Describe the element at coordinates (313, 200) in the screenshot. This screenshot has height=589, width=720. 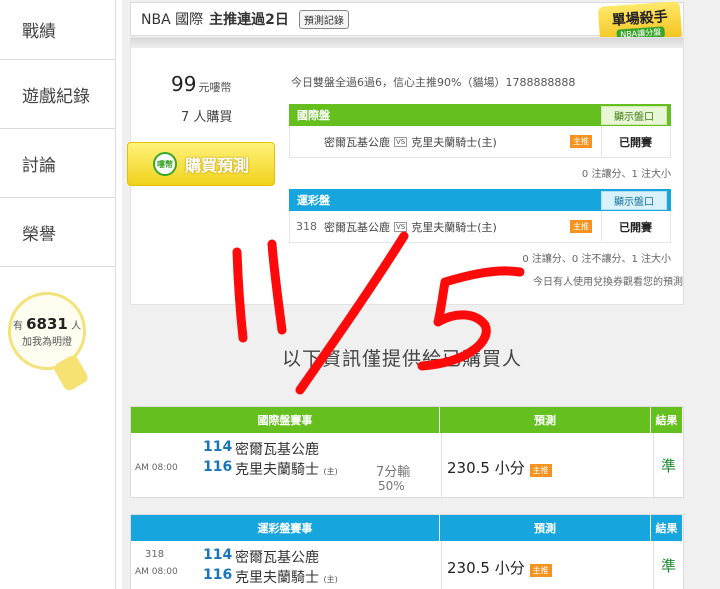
I see `lottery-panel-title: 運彩盤` at that location.